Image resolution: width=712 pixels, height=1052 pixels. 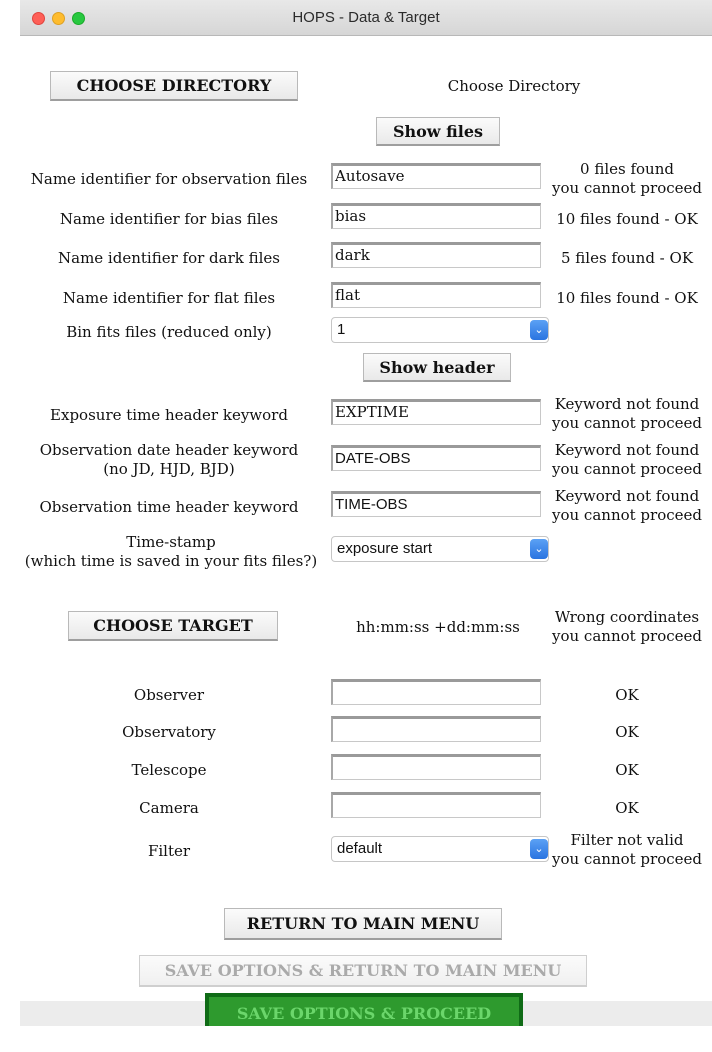 I want to click on flat-files-status: 10 files found - OK, so click(x=627, y=298).